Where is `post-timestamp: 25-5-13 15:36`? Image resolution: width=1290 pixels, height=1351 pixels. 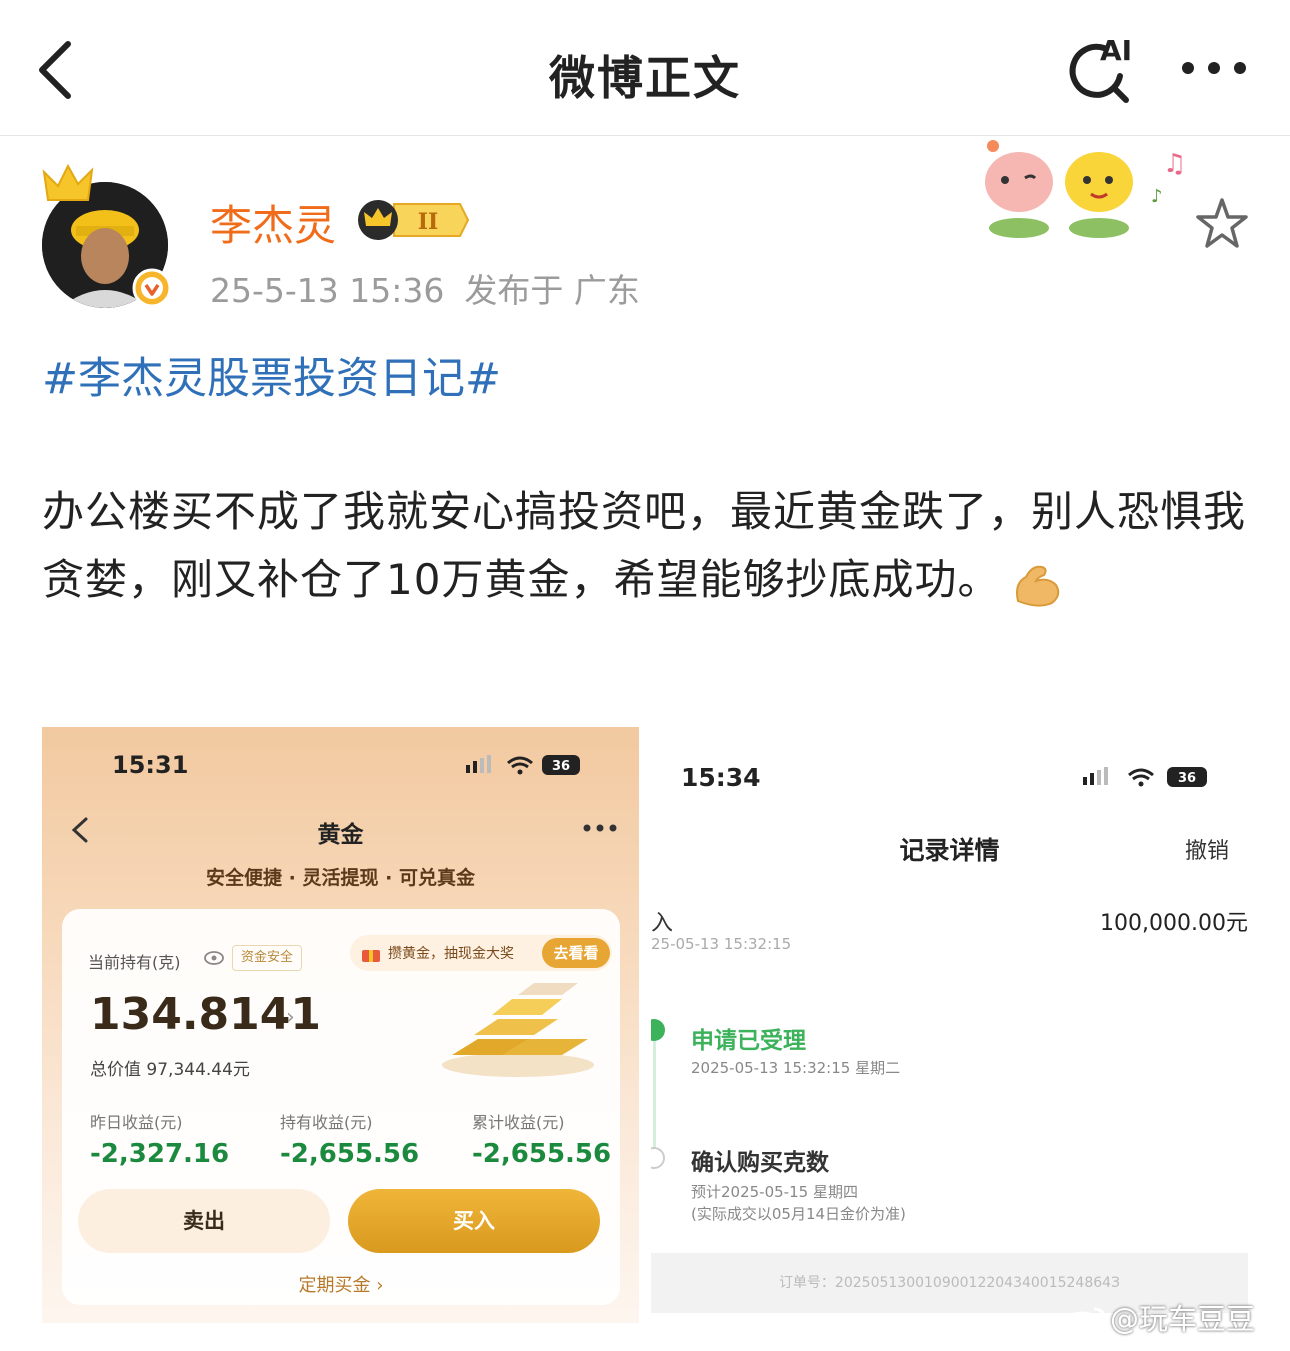
post-timestamp: 25-5-13 15:36 is located at coordinates (327, 290).